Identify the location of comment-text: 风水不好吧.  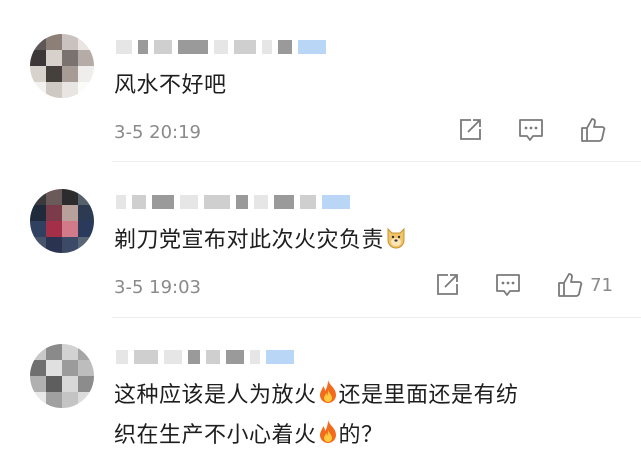
(170, 85).